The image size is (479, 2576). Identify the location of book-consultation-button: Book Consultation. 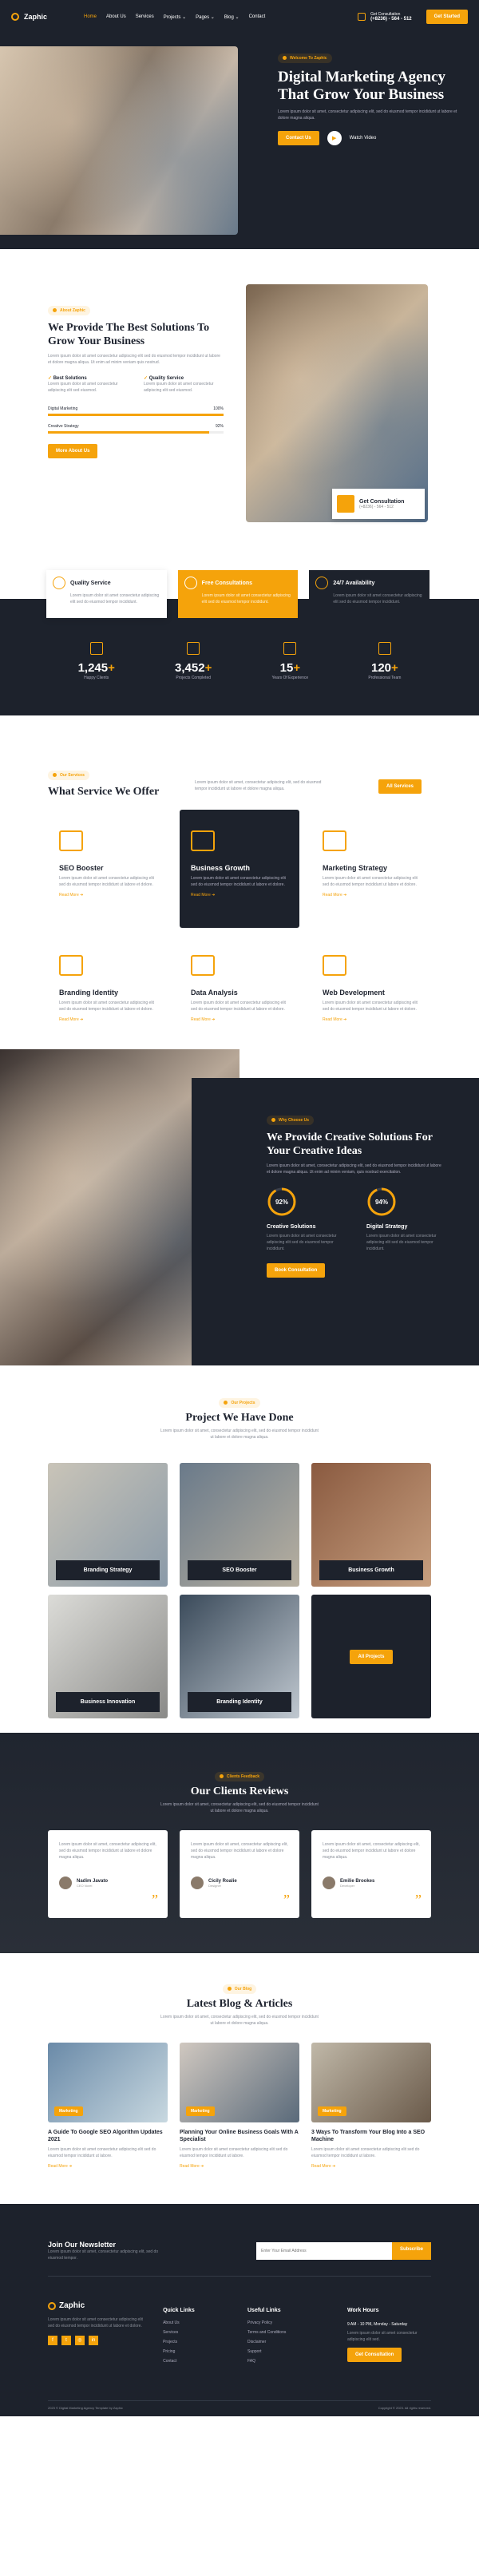
(296, 1270).